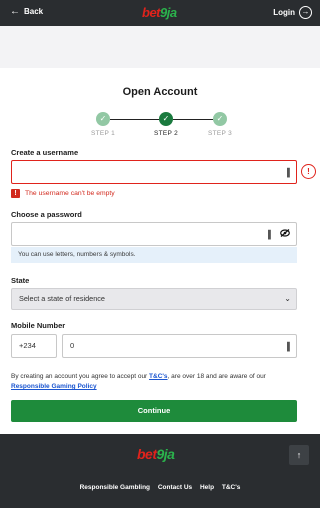 The image size is (320, 508). I want to click on footer-link-responsible-gambling: Responsible Gambling, so click(115, 487).